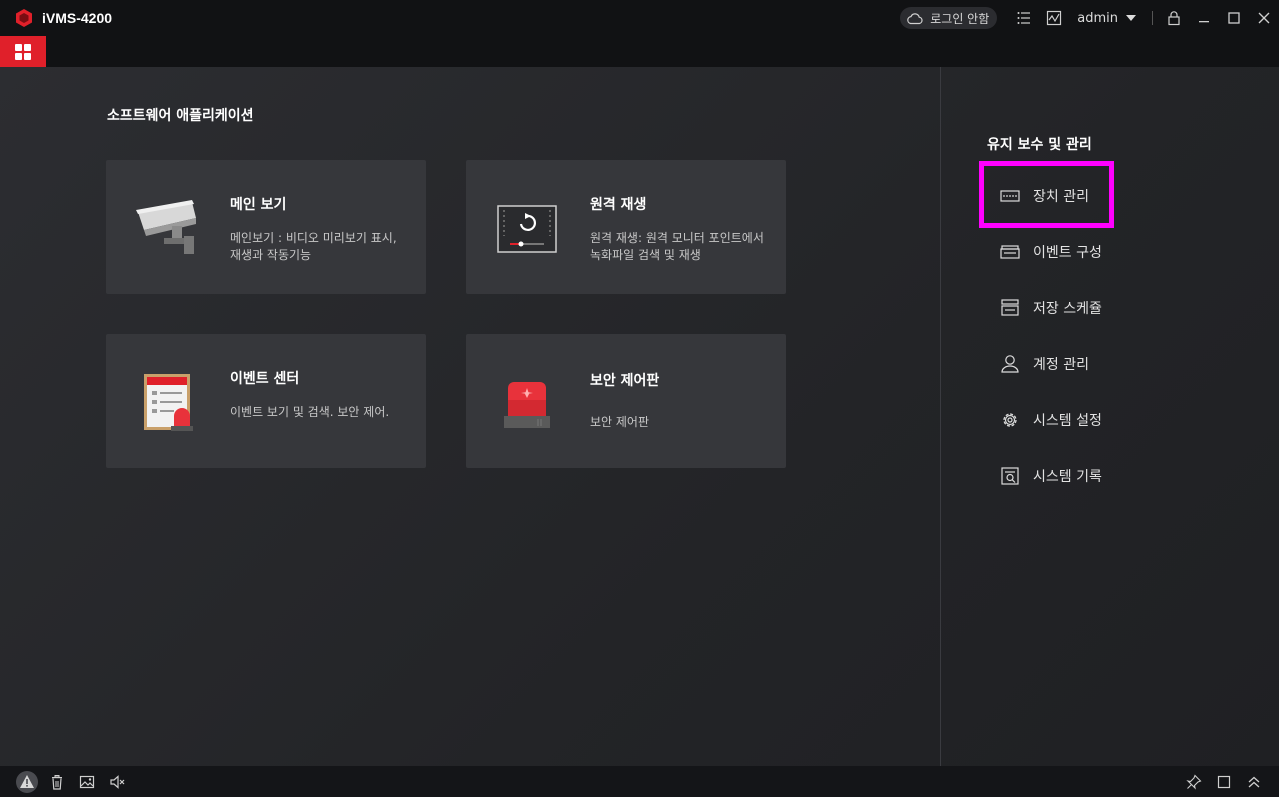  I want to click on grid-icon, so click(23, 51).